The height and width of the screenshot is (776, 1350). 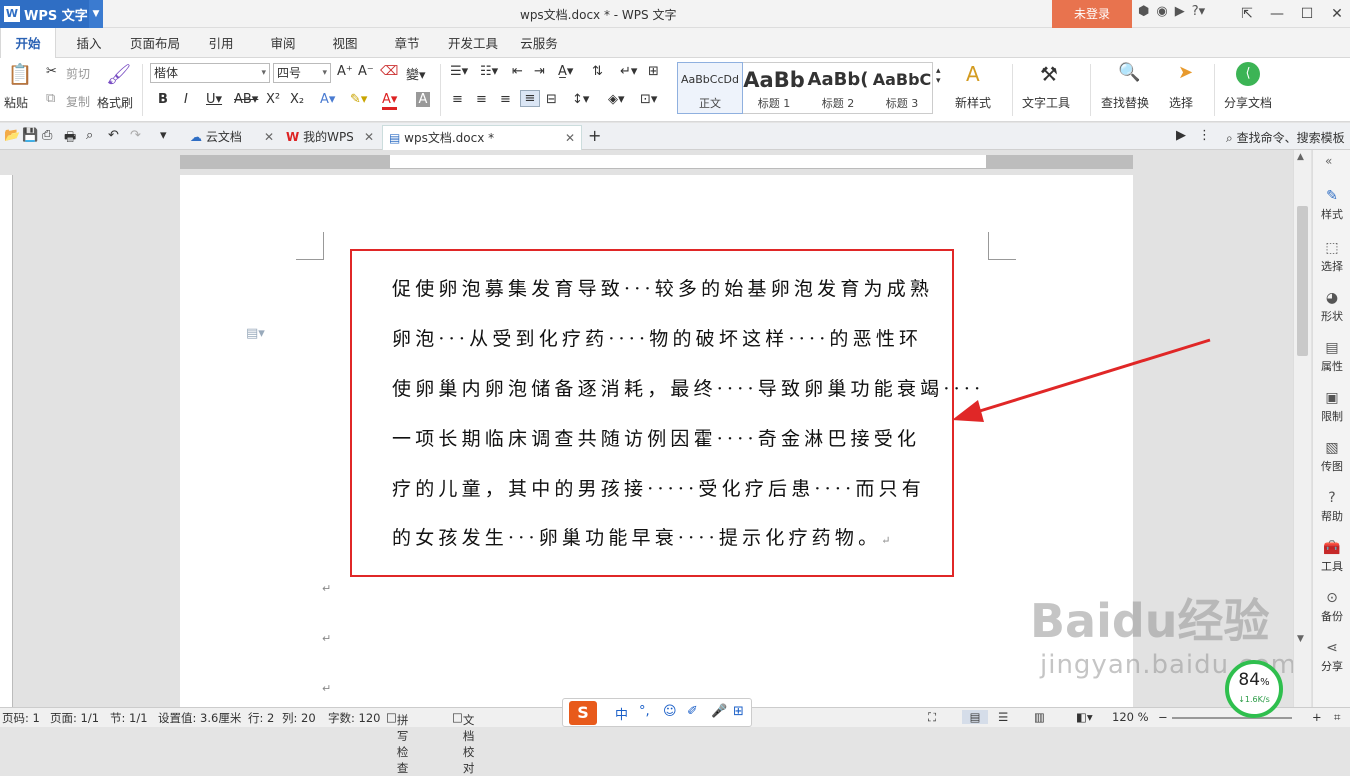 I want to click on tab-insert: 插入, so click(x=89, y=43).